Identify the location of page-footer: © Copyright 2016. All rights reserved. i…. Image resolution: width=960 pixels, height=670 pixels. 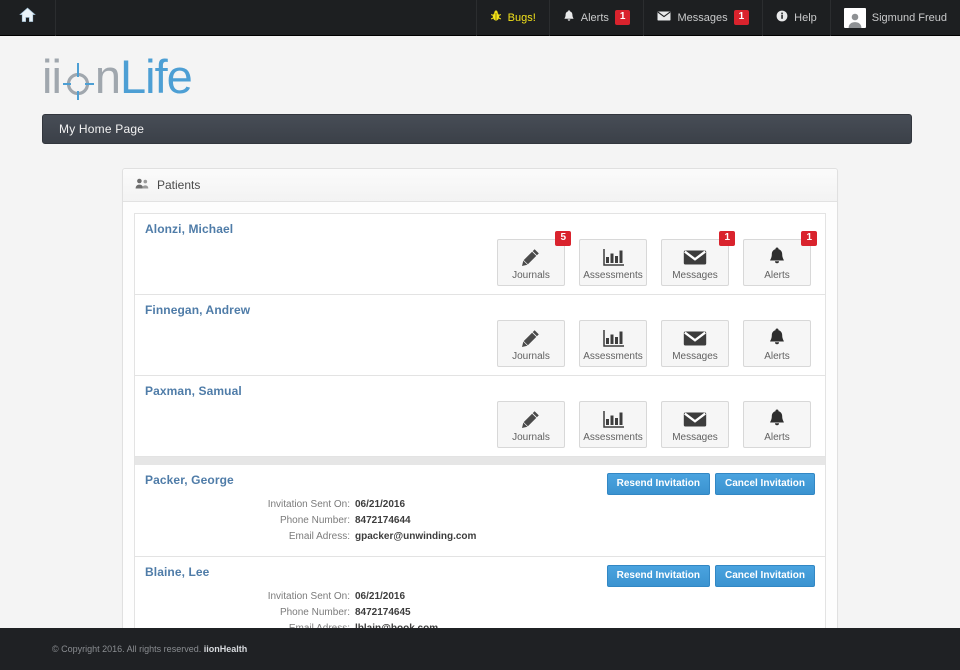
(480, 649).